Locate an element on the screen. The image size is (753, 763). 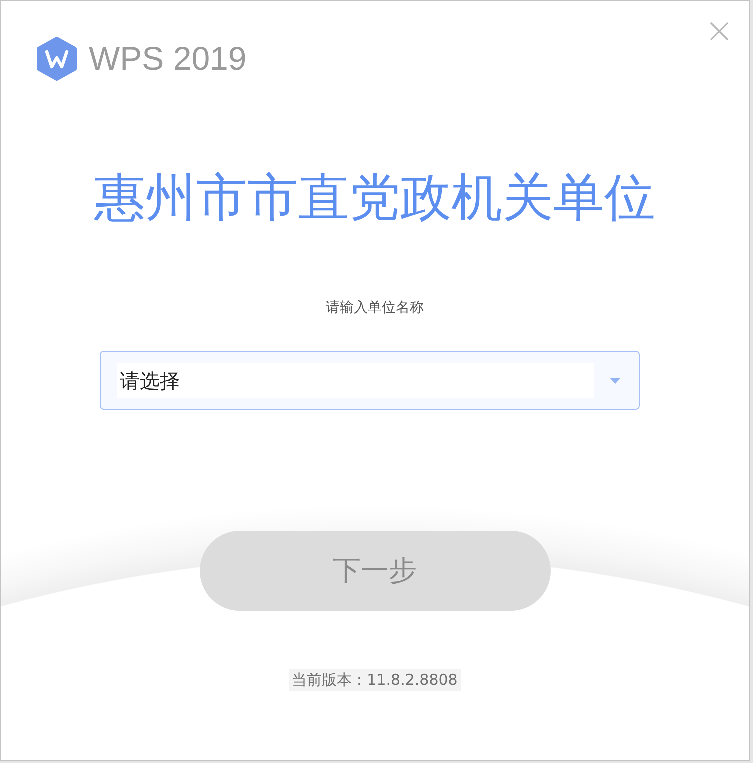
caret-icon is located at coordinates (615, 381).